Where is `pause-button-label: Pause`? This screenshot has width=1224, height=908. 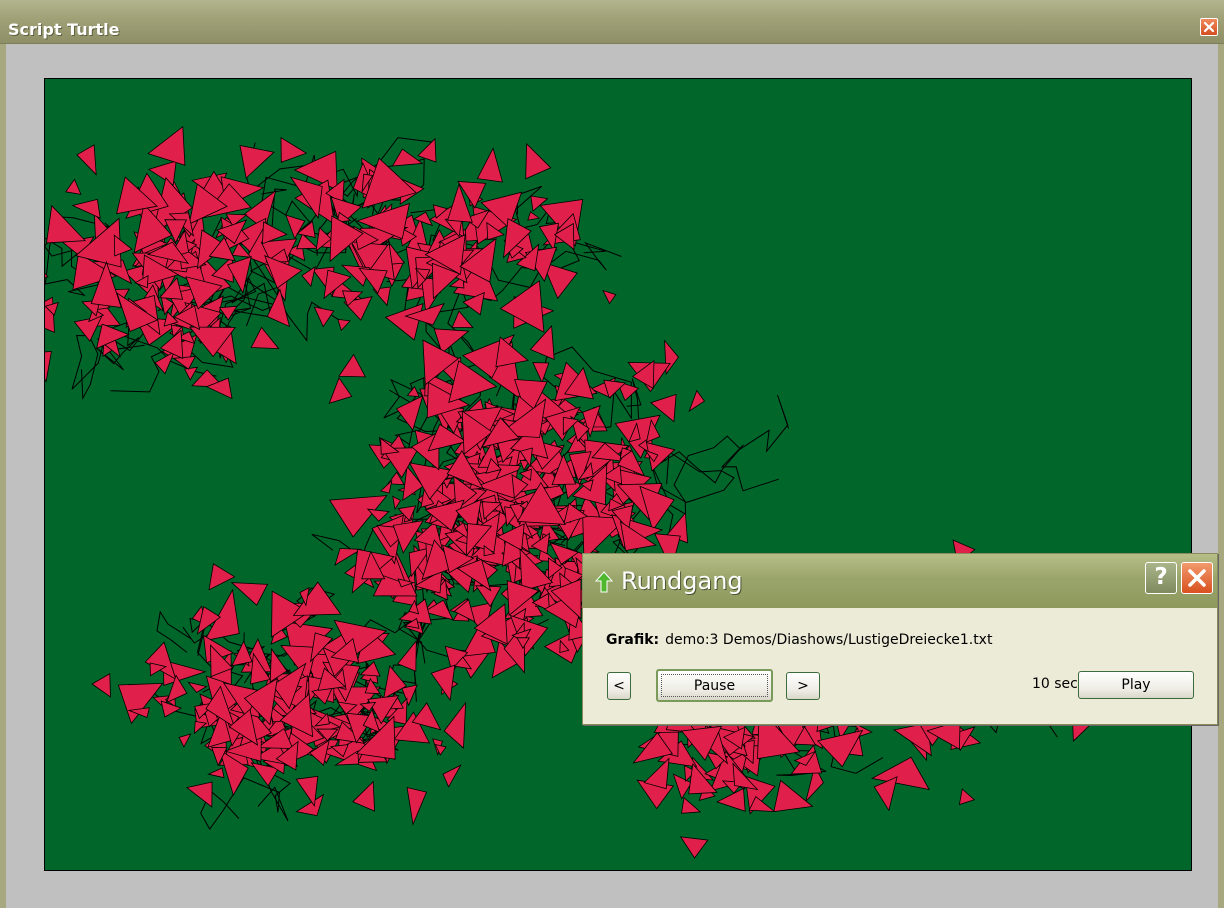 pause-button-label: Pause is located at coordinates (714, 685).